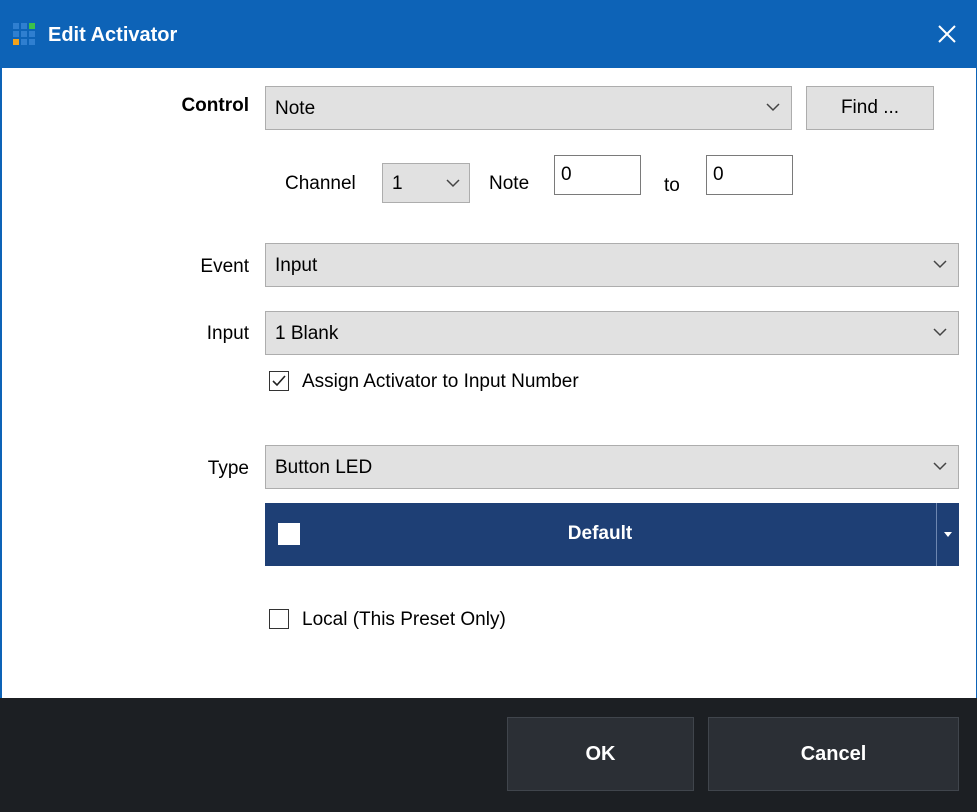  What do you see at coordinates (113, 35) in the screenshot?
I see `window-title: Edit Activator` at bounding box center [113, 35].